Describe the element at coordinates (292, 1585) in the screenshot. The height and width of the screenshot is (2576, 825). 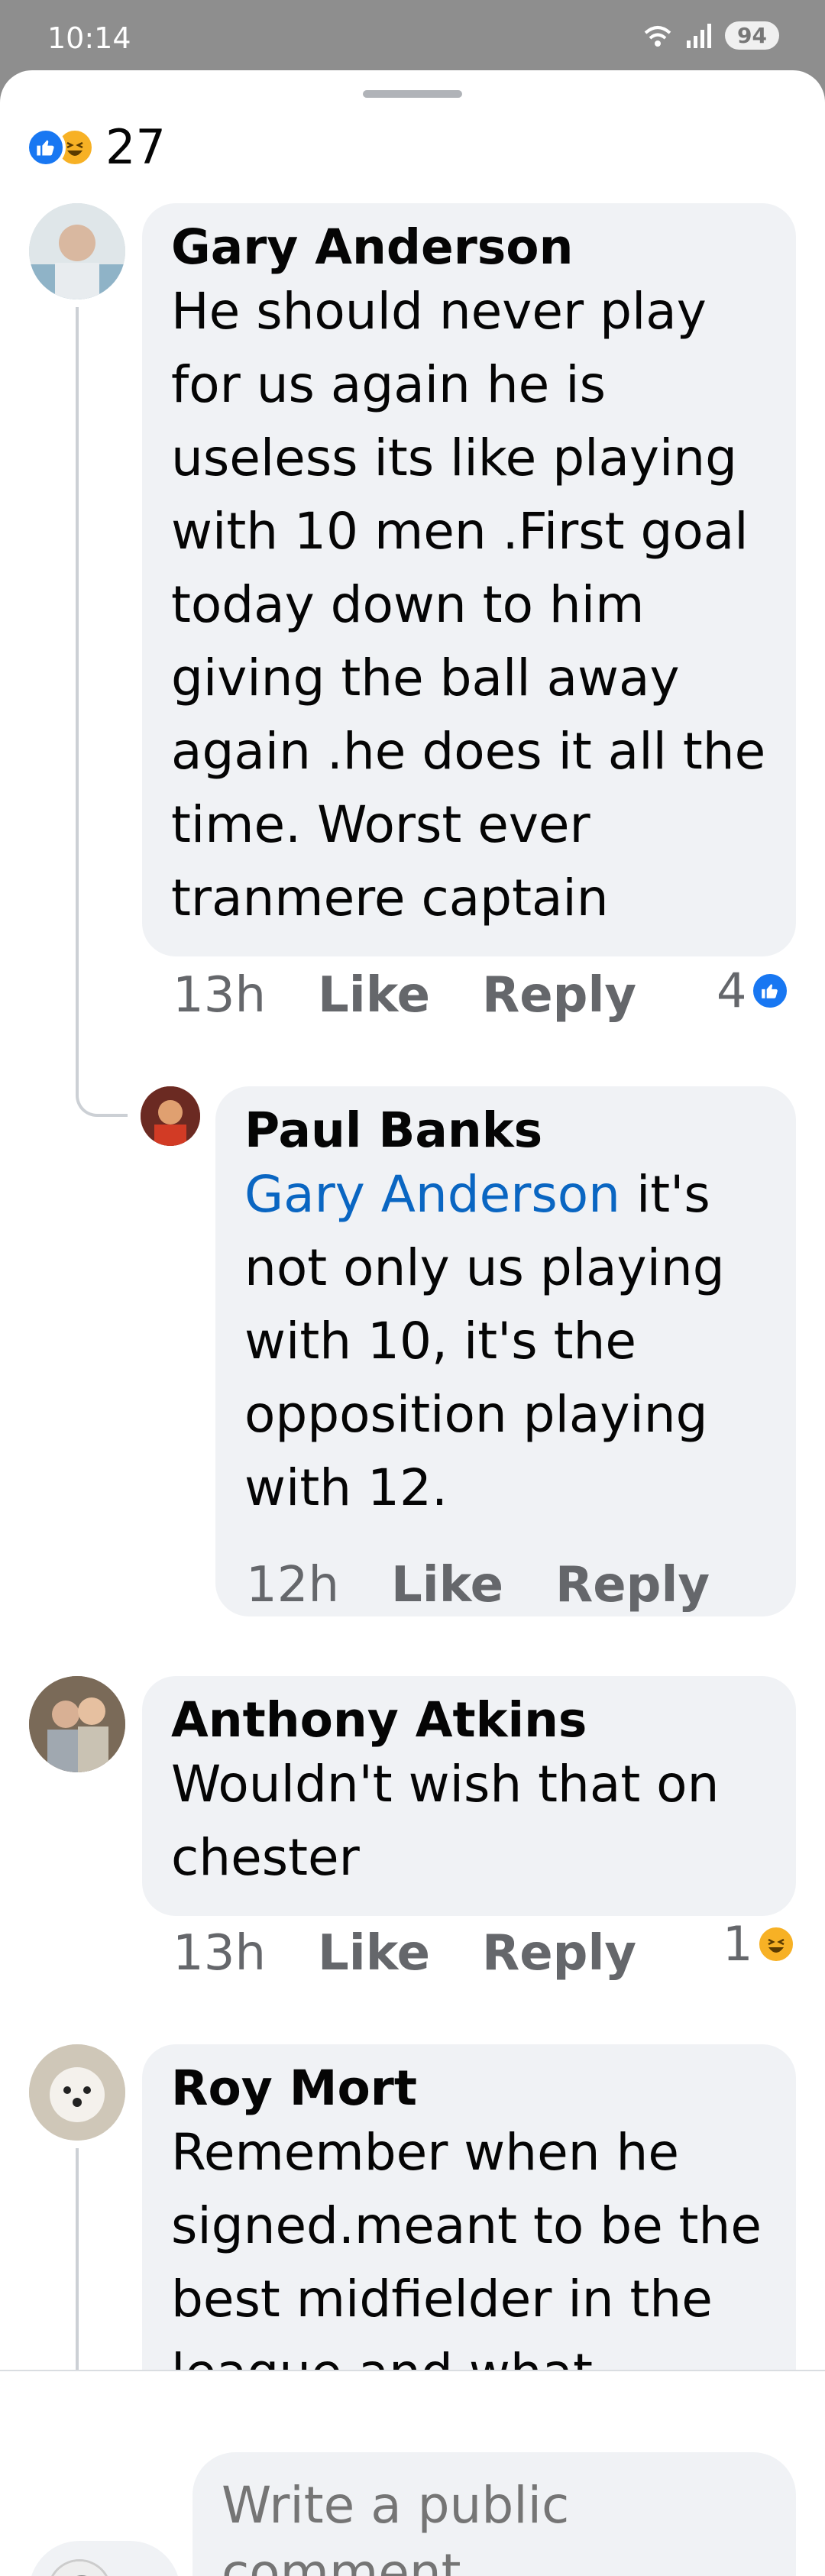
I see `comment-time: 12h` at that location.